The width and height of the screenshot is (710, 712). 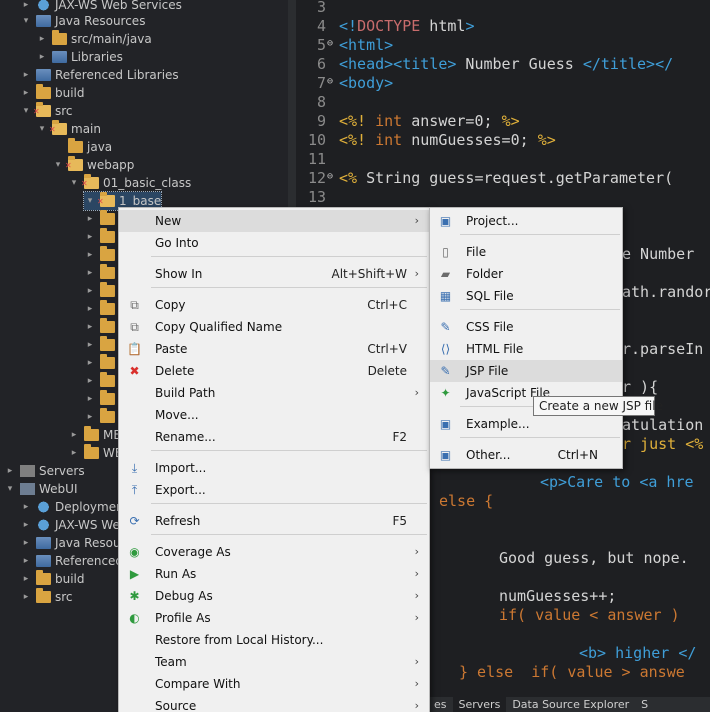 What do you see at coordinates (637, 653) in the screenshot?
I see `code-line: <b> higher </` at bounding box center [637, 653].